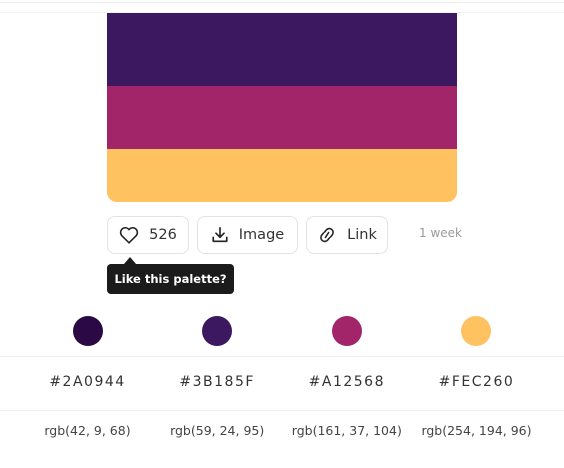 The width and height of the screenshot is (564, 468). I want to click on rgb-code: rgb(254, 194, 96), so click(476, 430).